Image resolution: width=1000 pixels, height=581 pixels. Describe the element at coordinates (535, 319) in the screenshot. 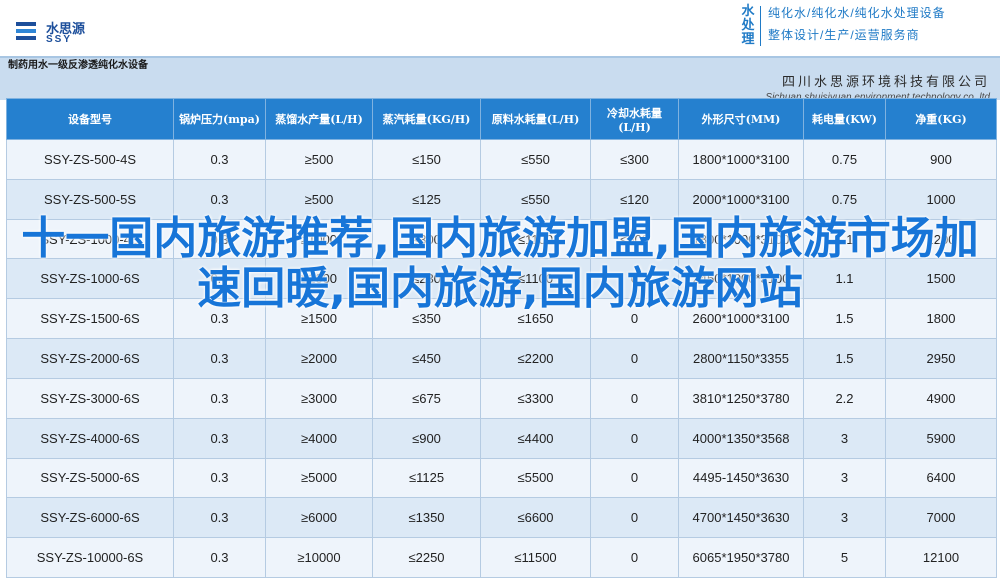

I see `table-cell: ≤1650` at that location.